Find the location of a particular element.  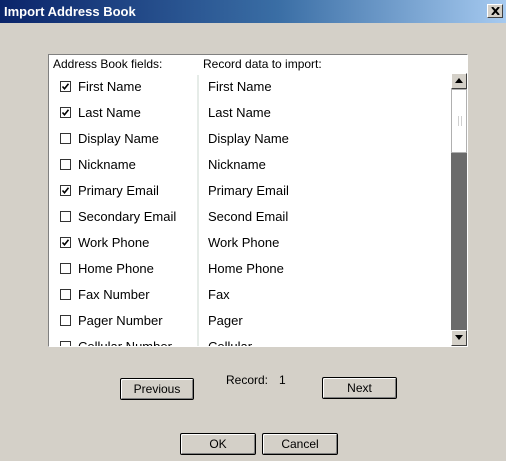

record-value: Cellular is located at coordinates (230, 343).